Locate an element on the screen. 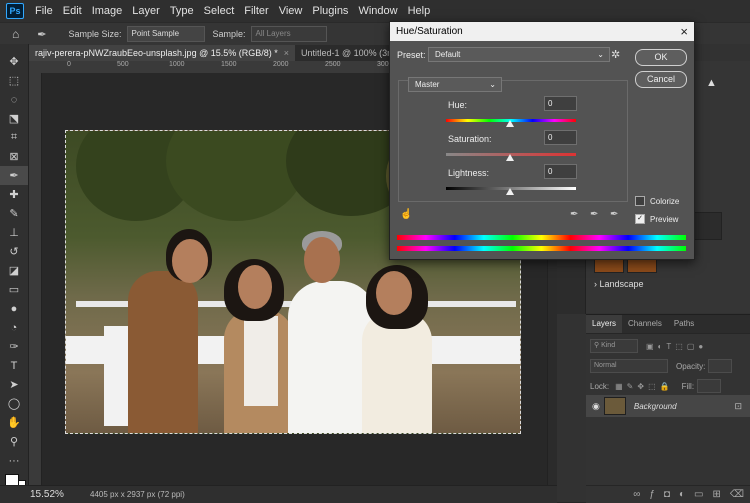 The image size is (750, 503). gradient-icon: ▭ is located at coordinates (14, 289).